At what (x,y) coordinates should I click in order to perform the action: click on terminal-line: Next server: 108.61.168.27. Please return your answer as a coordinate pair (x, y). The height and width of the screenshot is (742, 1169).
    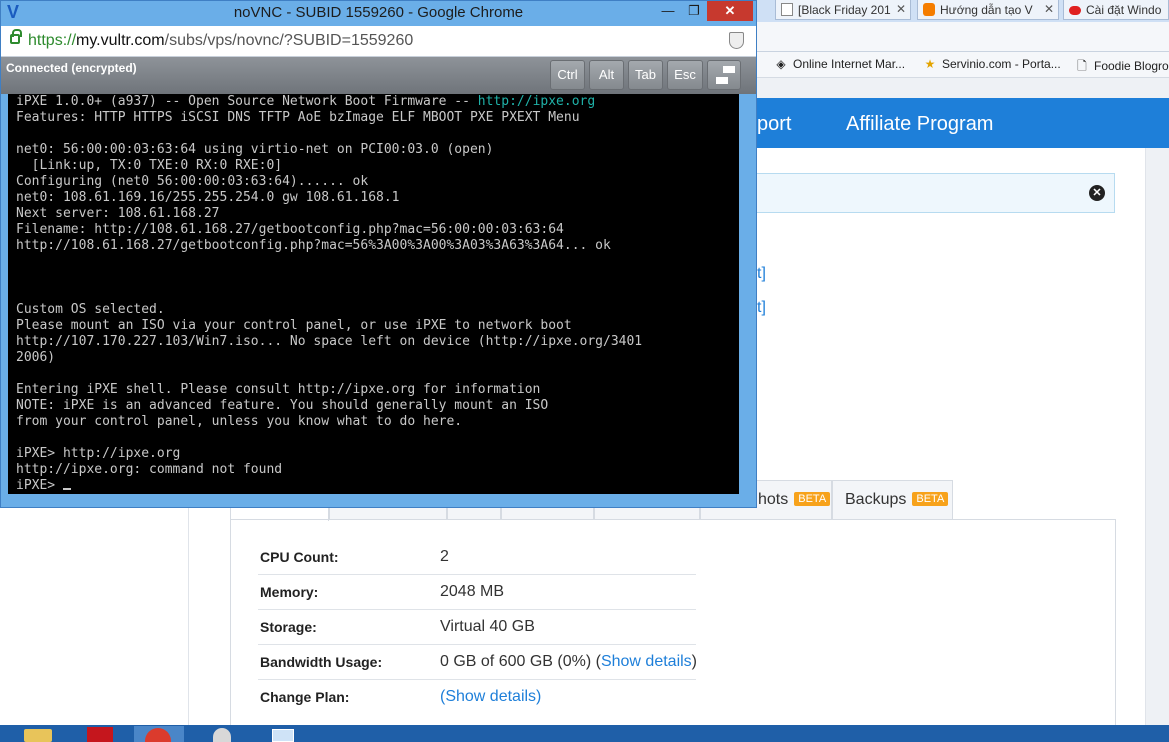
    Looking at the image, I should click on (118, 213).